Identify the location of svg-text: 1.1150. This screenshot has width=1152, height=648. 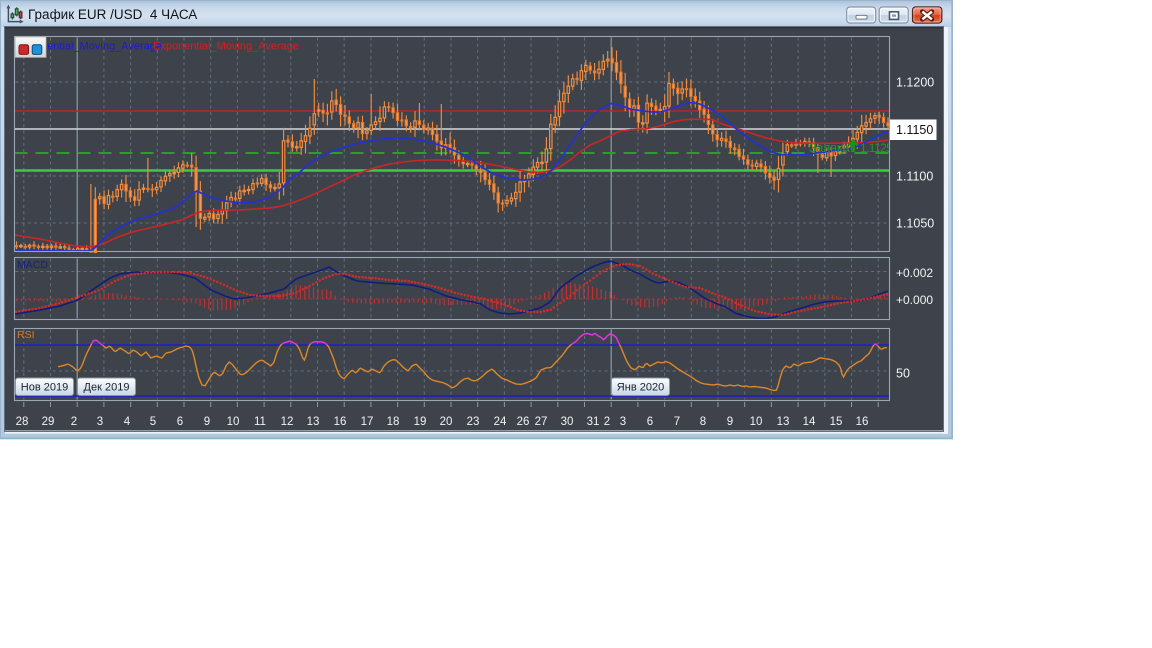
(914, 130).